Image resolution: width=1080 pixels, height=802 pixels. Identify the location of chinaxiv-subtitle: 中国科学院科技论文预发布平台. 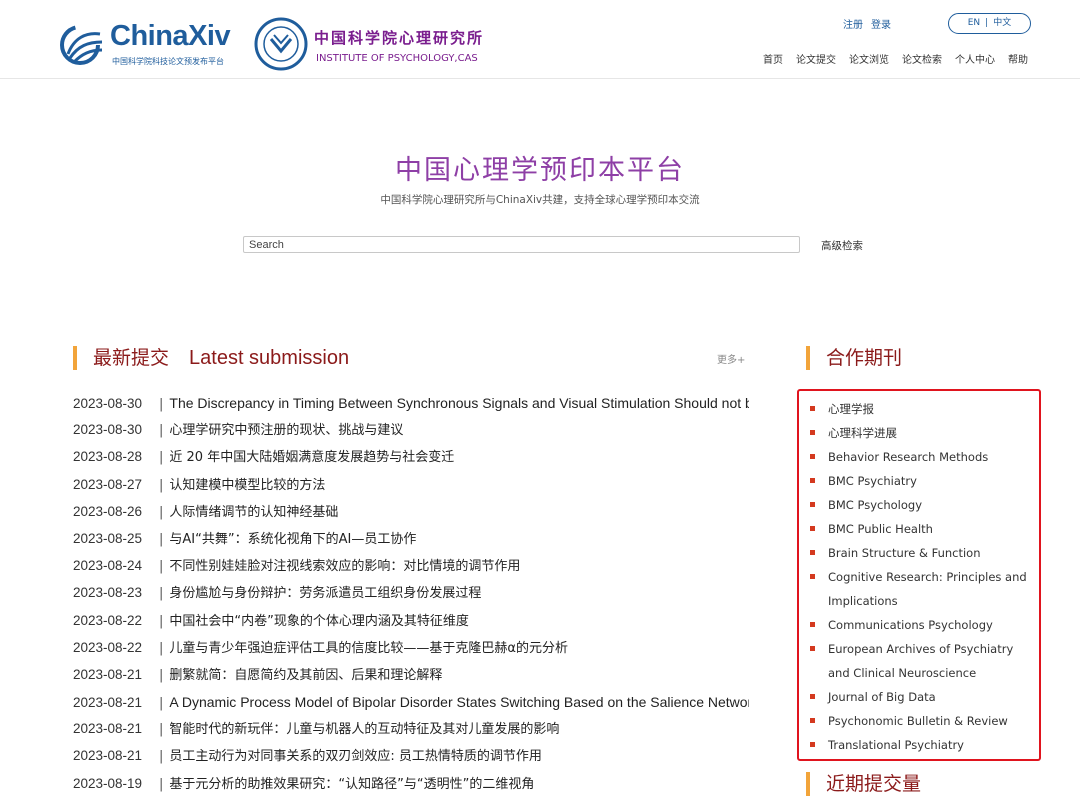
(168, 61).